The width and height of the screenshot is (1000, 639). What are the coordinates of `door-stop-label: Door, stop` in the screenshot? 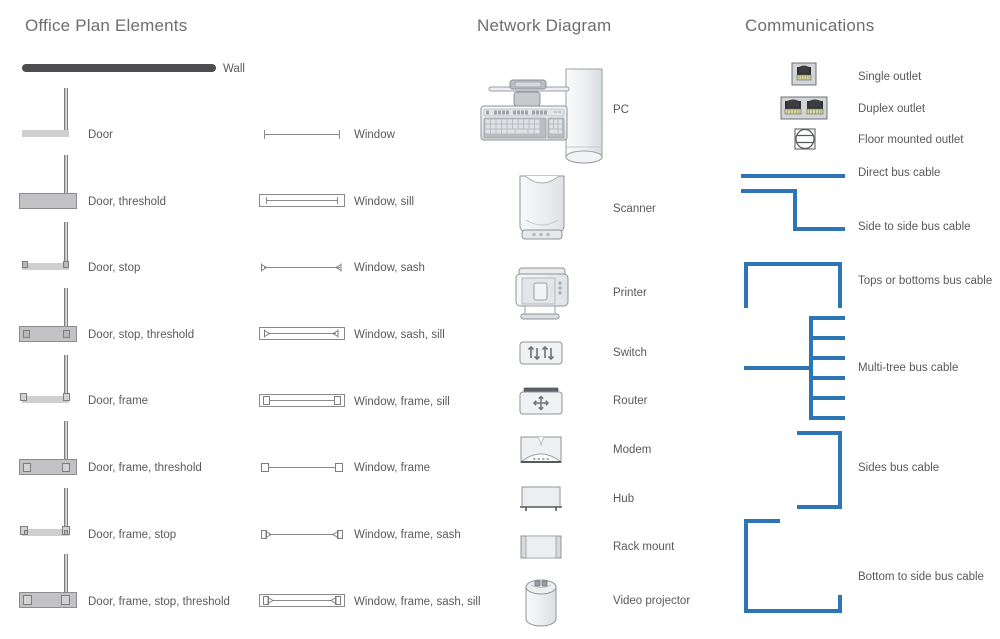 It's located at (114, 268).